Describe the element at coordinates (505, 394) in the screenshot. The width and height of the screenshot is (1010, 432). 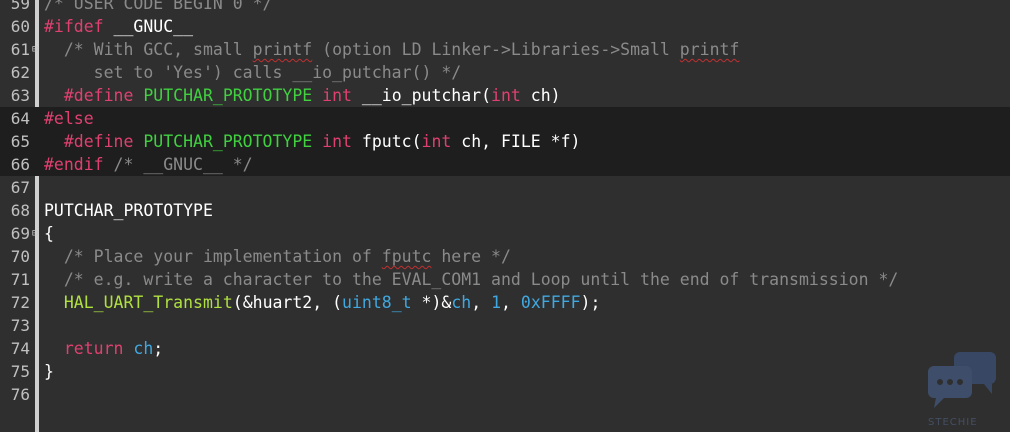
I see `code-line: 76` at that location.